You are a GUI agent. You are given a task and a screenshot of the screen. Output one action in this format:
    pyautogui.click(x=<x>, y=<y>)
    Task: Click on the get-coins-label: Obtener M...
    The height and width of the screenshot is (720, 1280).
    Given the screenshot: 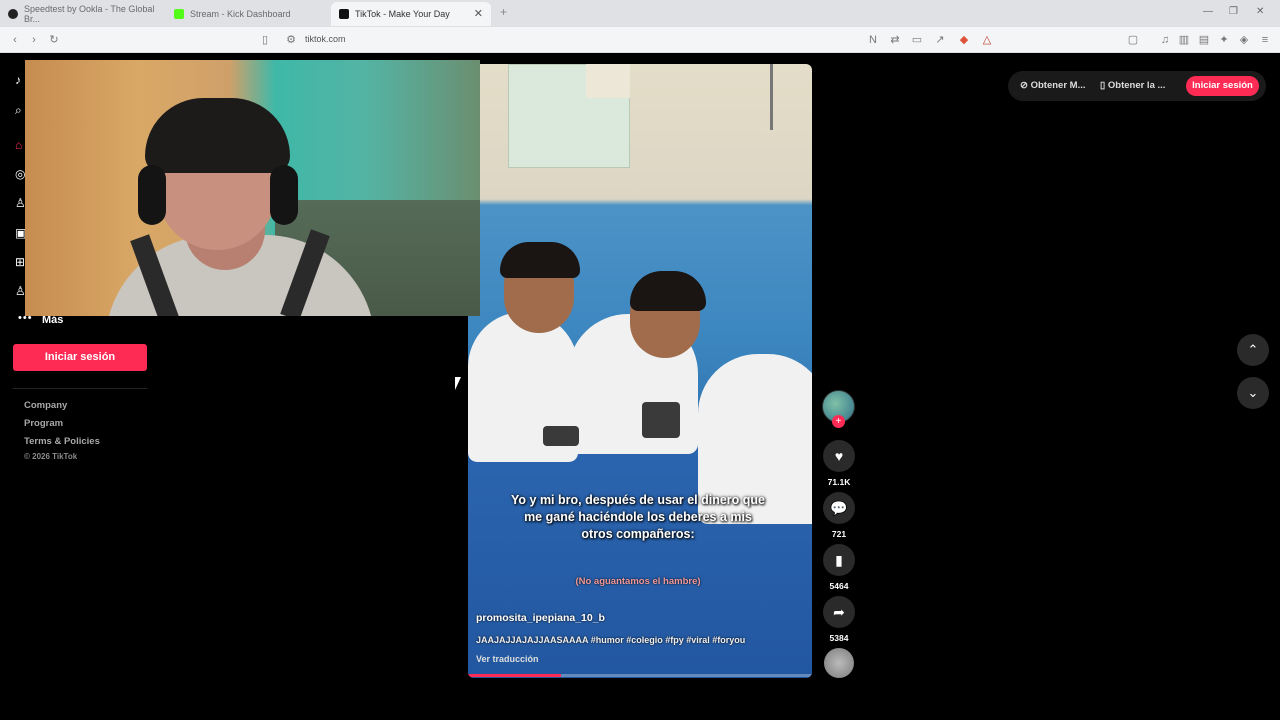 What is the action you would take?
    pyautogui.click(x=1058, y=85)
    